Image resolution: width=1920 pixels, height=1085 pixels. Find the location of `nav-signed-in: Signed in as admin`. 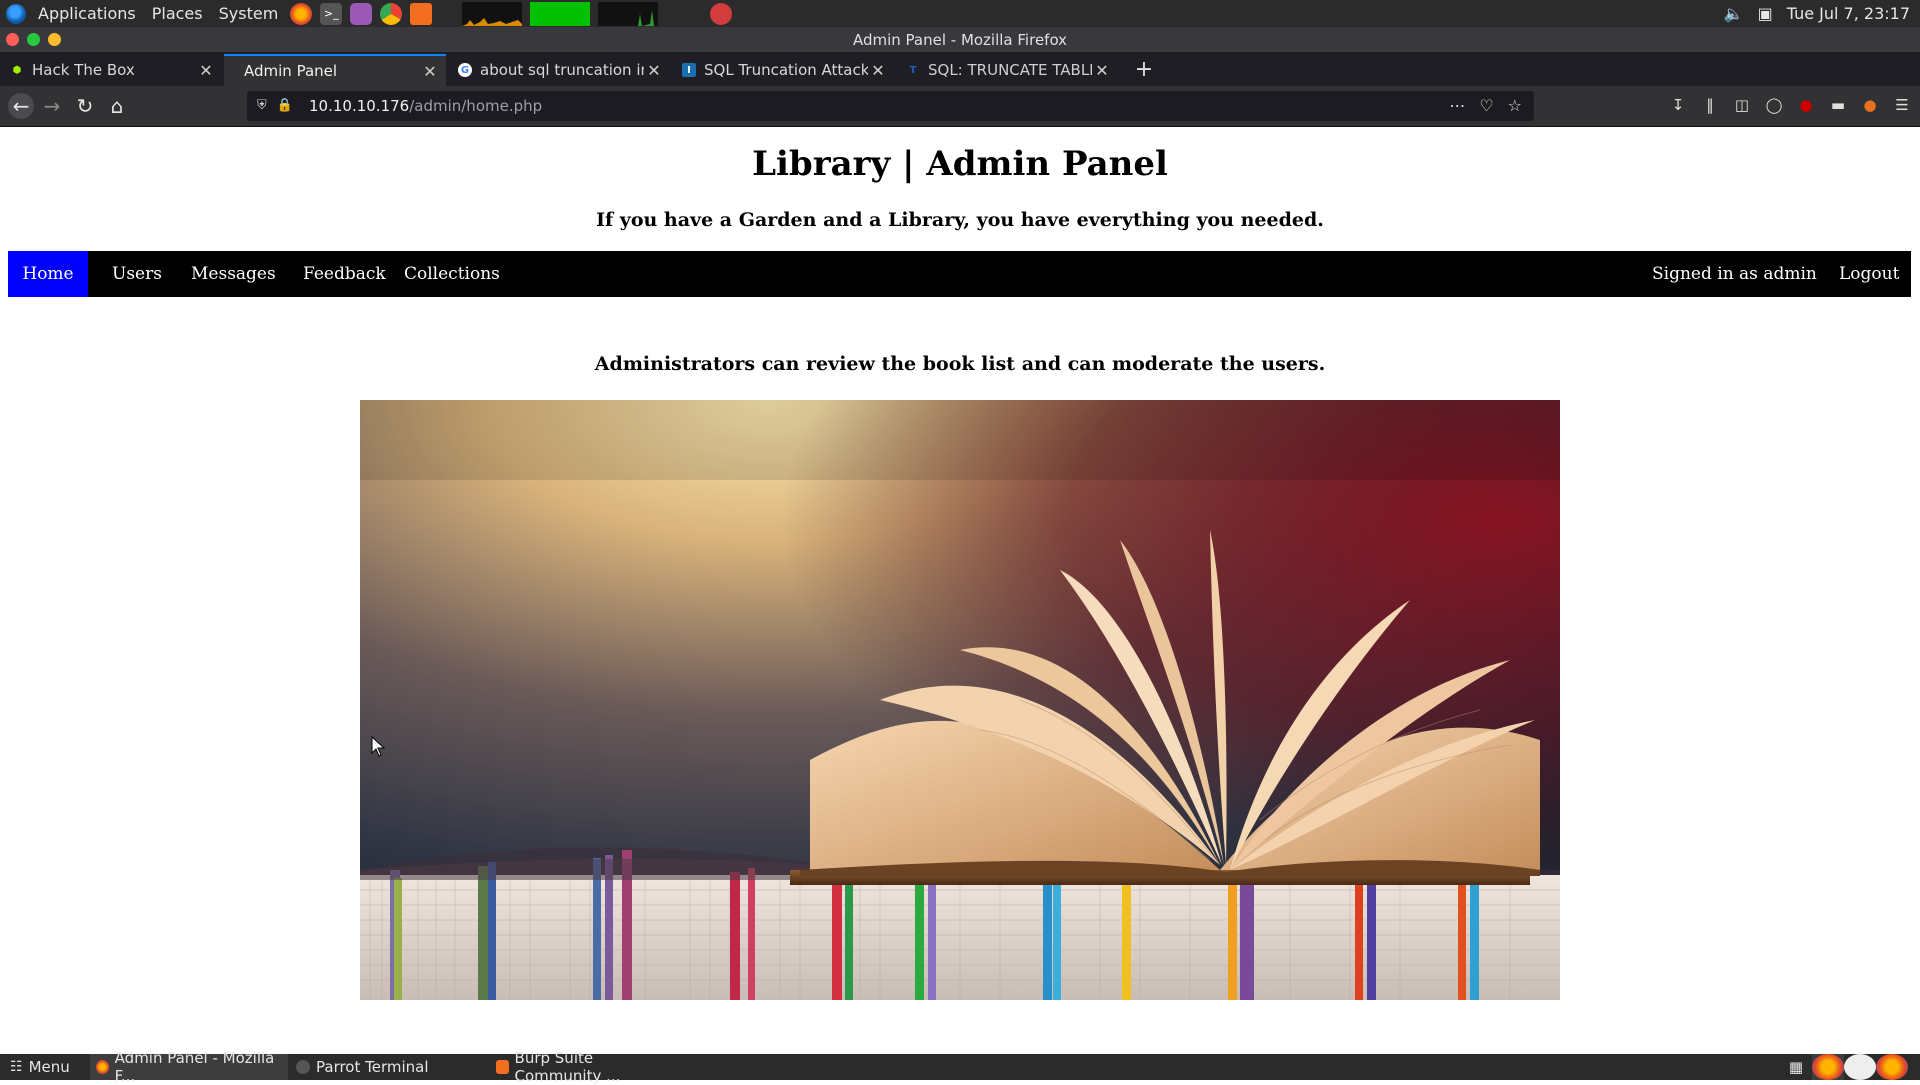

nav-signed-in: Signed in as admin is located at coordinates (1734, 274).